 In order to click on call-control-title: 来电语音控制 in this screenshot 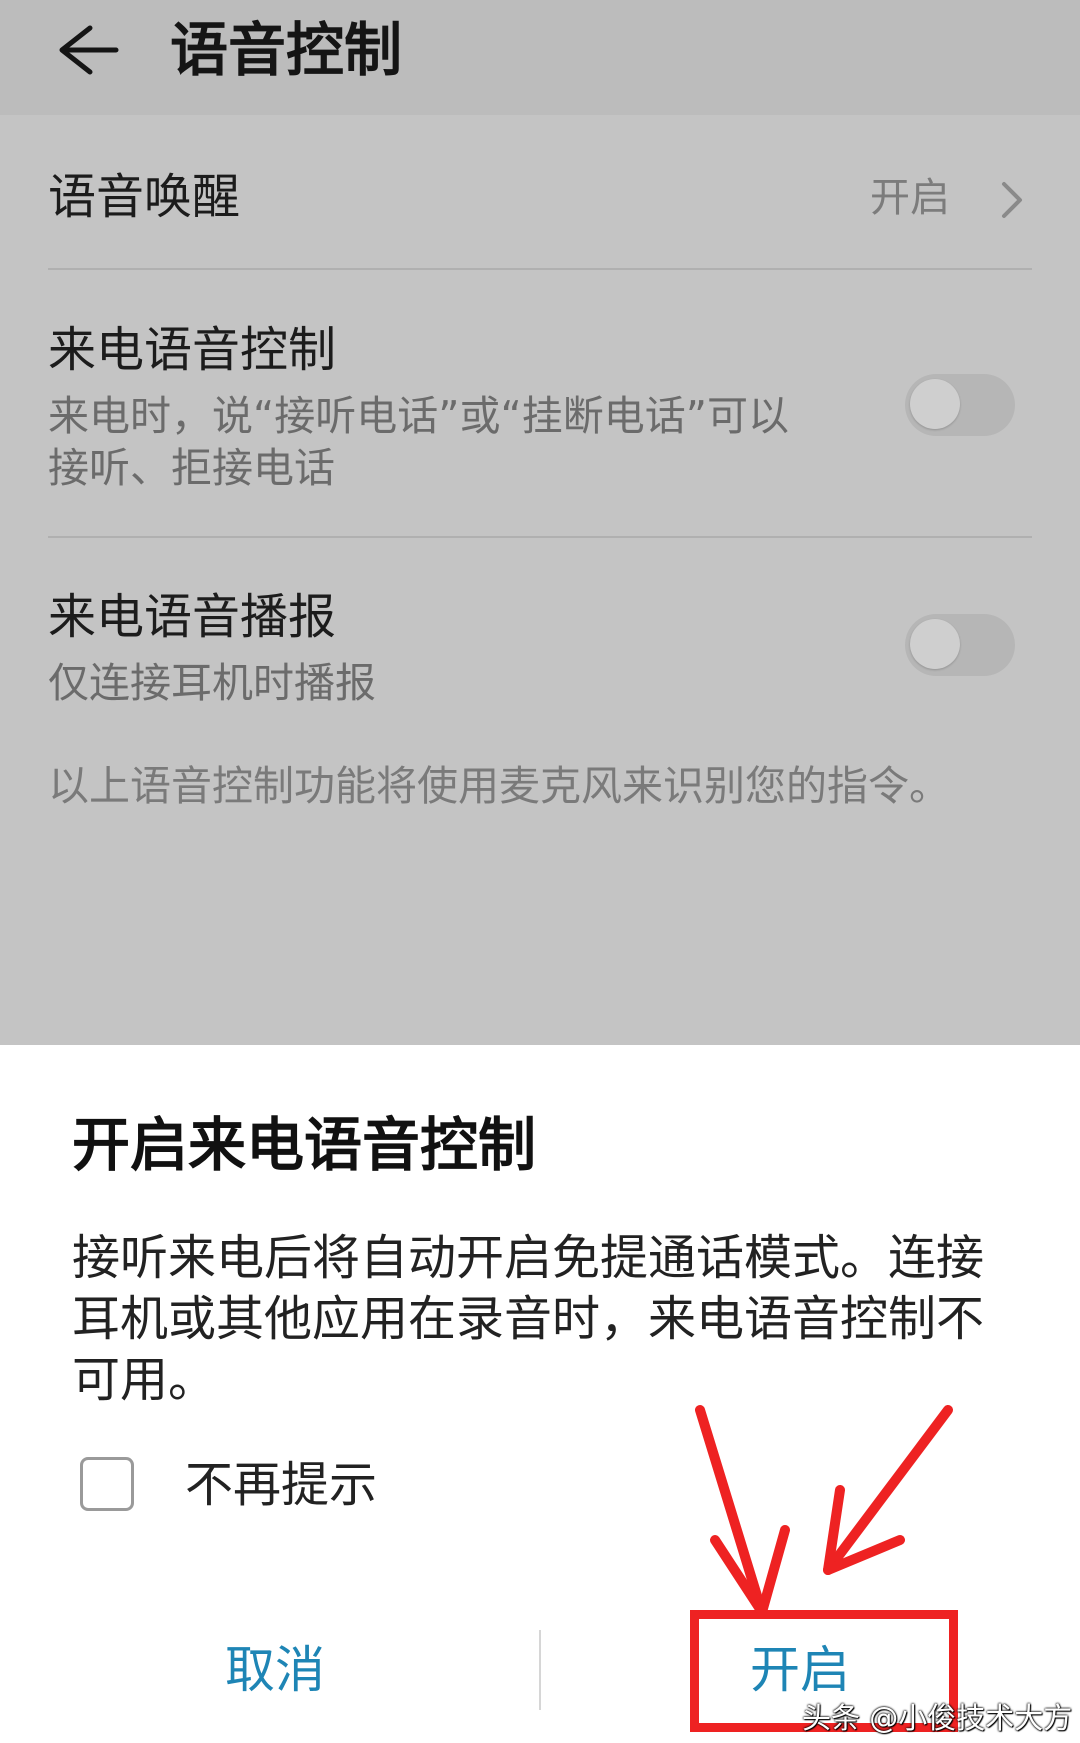, I will do `click(192, 350)`.